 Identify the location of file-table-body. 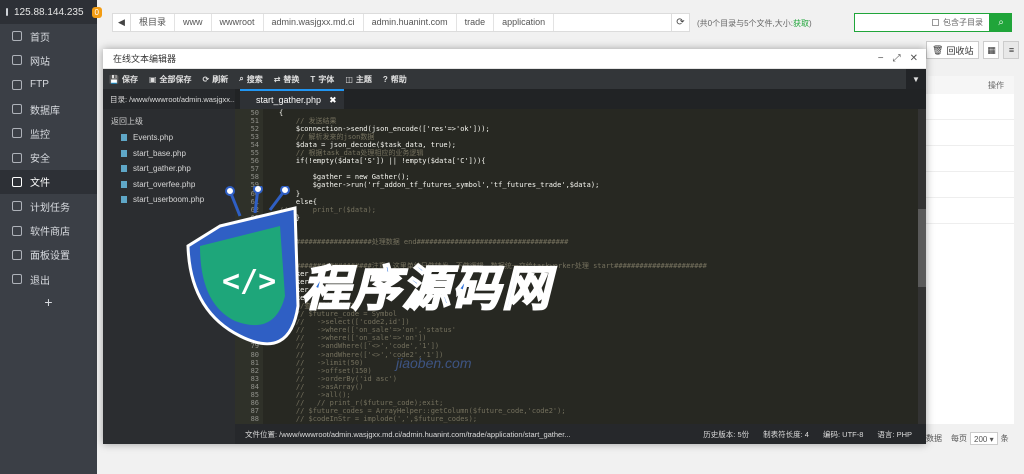
(970, 259).